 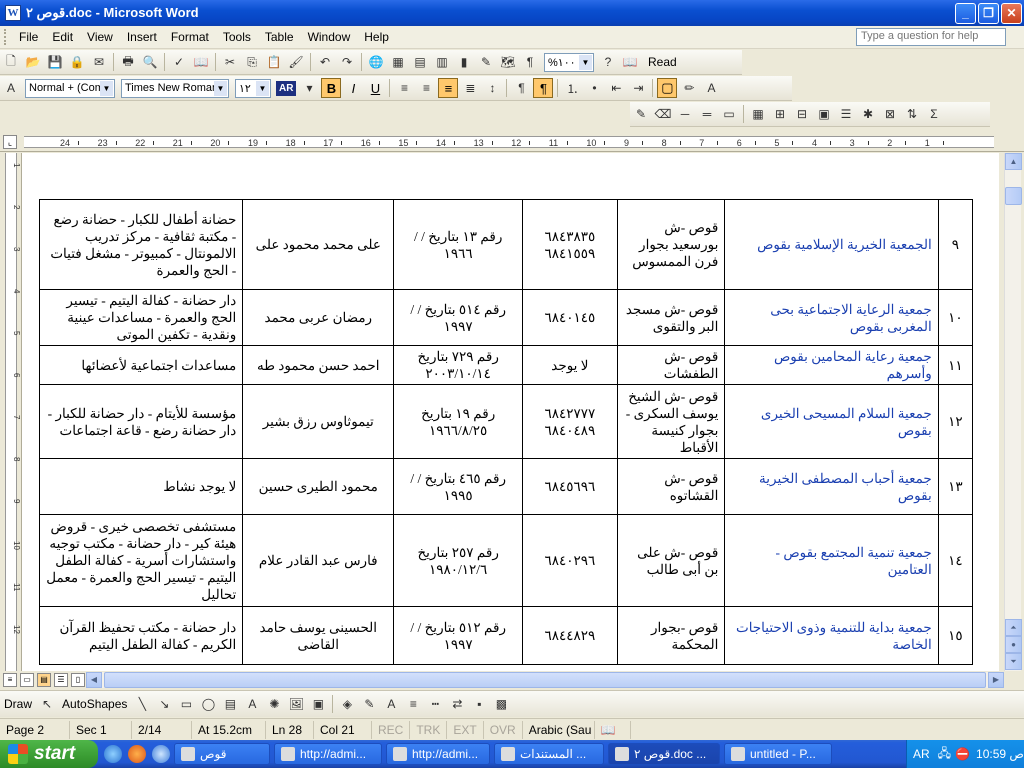 I want to click on textbox-icon: ▤, so click(x=230, y=704).